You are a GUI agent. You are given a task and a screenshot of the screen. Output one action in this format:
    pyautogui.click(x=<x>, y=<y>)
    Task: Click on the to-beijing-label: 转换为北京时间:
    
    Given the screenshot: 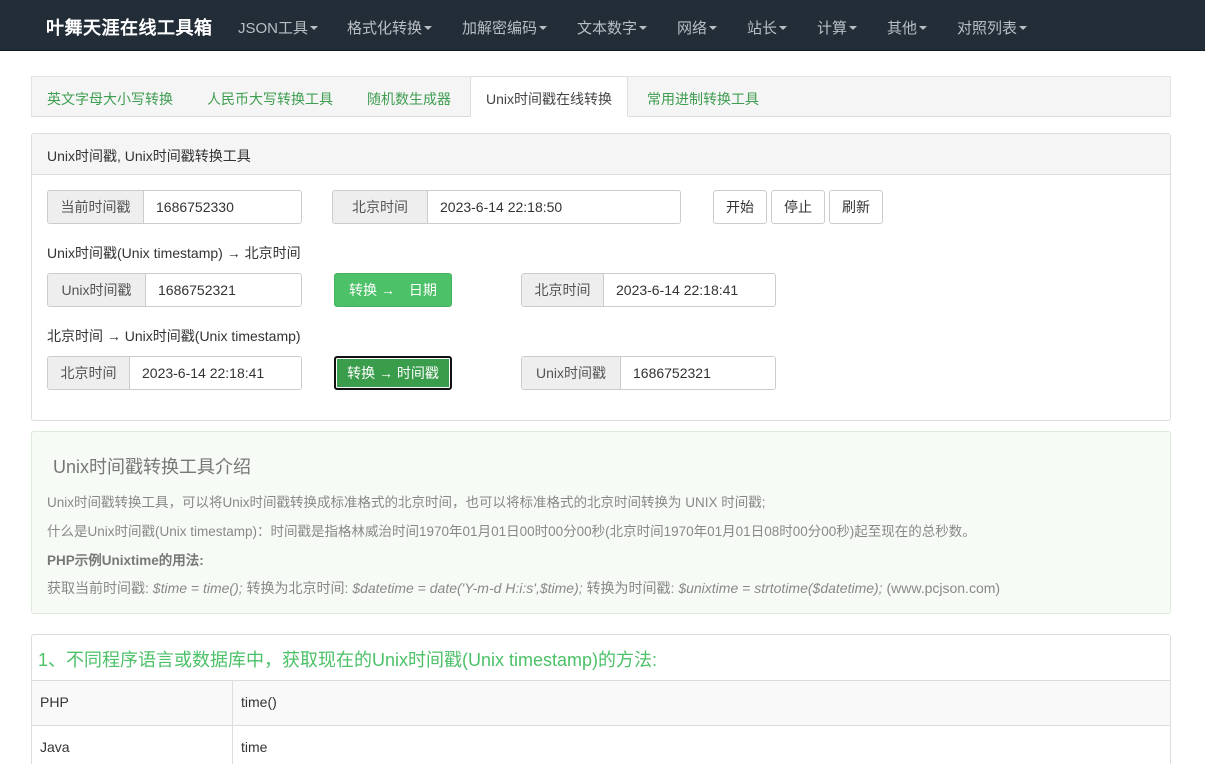 What is the action you would take?
    pyautogui.click(x=297, y=588)
    